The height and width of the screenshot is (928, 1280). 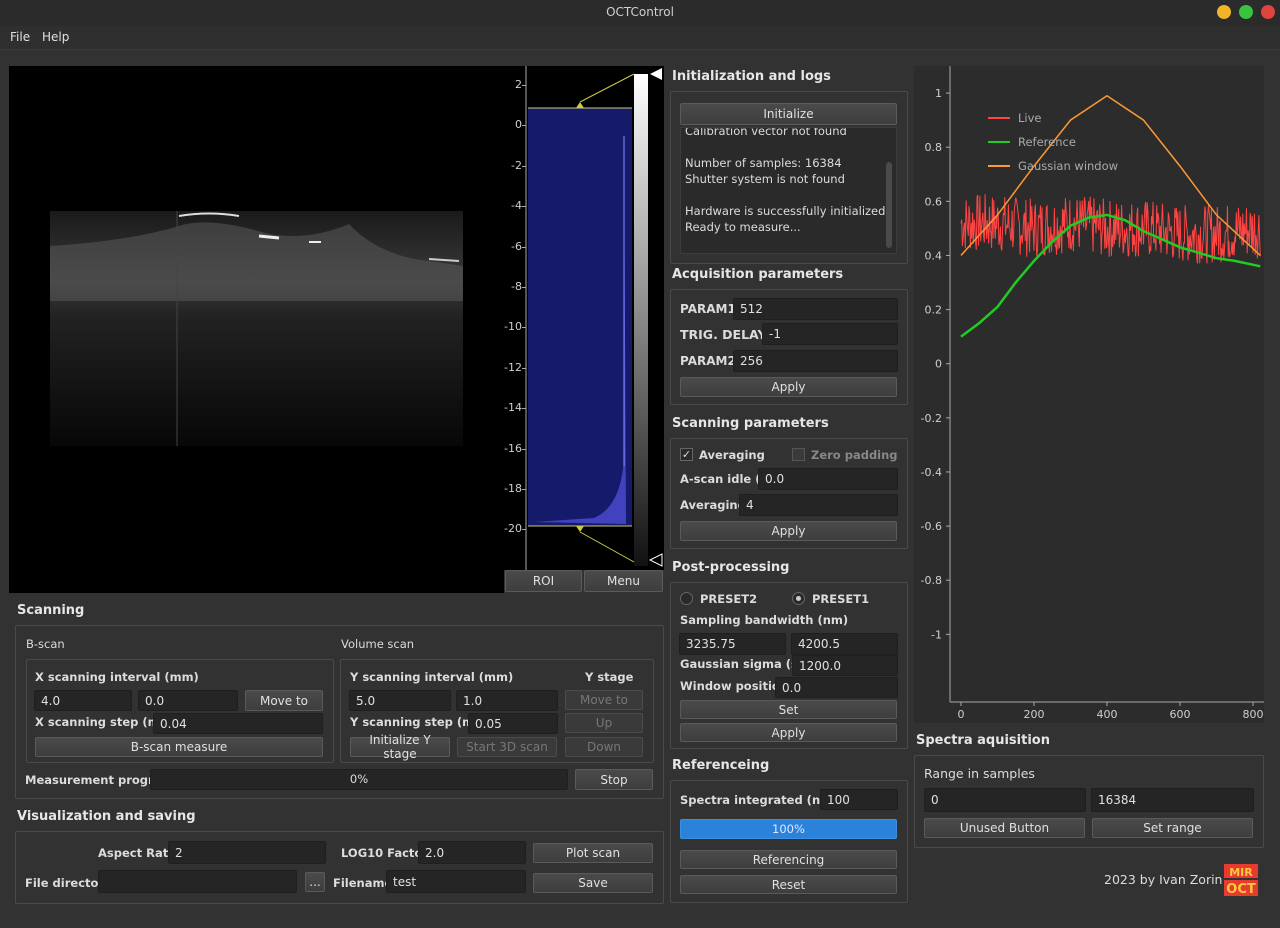 I want to click on window-title: OCTControl, so click(x=640, y=12).